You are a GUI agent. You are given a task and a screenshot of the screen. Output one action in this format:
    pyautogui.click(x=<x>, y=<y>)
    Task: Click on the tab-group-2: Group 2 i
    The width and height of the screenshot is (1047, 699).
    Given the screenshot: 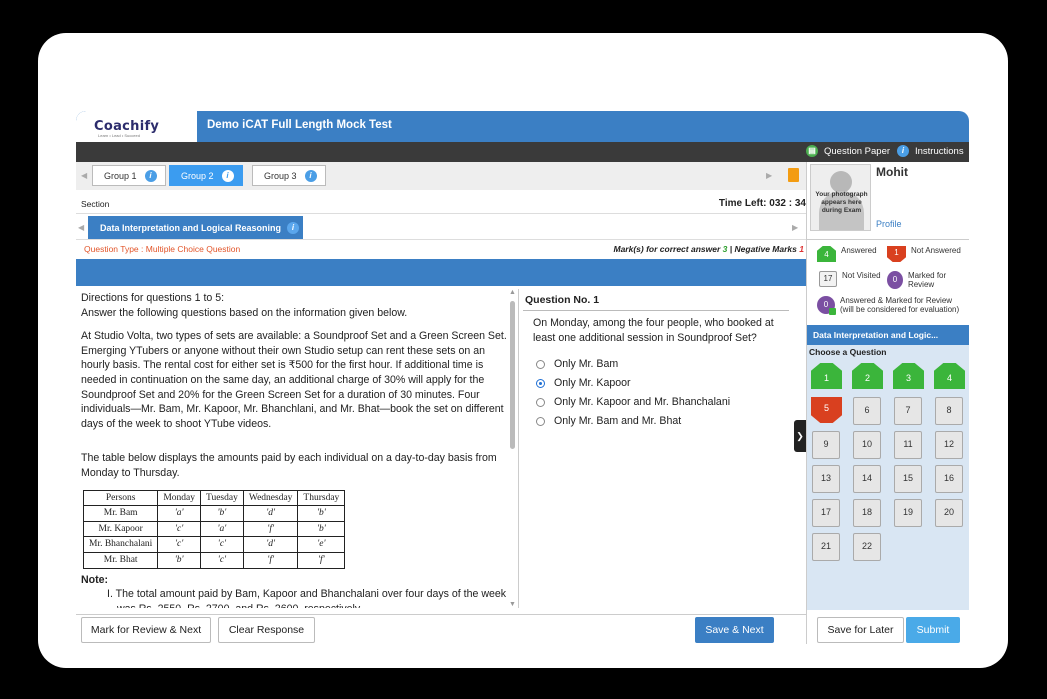 What is the action you would take?
    pyautogui.click(x=206, y=175)
    